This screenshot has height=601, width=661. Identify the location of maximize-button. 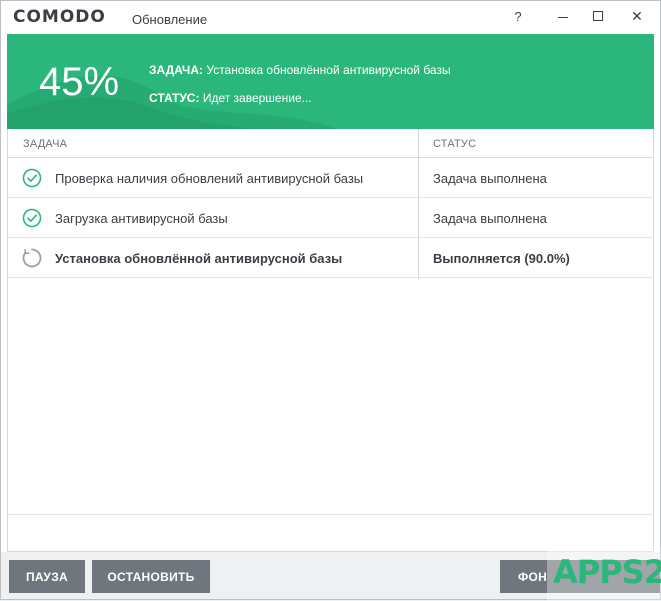
(598, 16).